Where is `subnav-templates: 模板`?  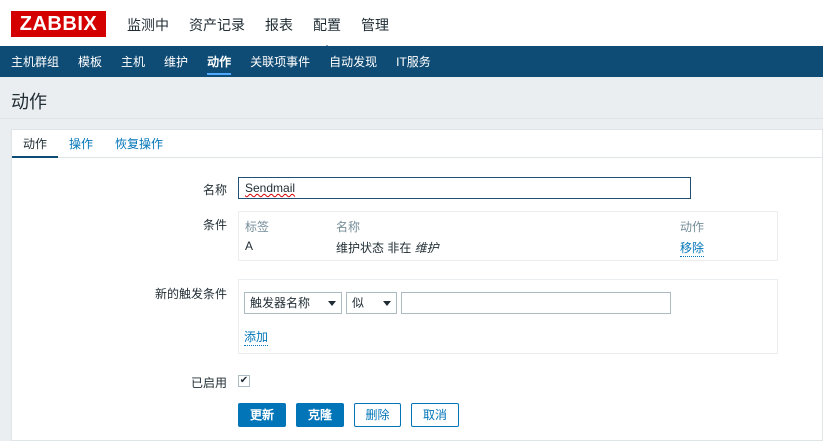
subnav-templates: 模板 is located at coordinates (90, 62).